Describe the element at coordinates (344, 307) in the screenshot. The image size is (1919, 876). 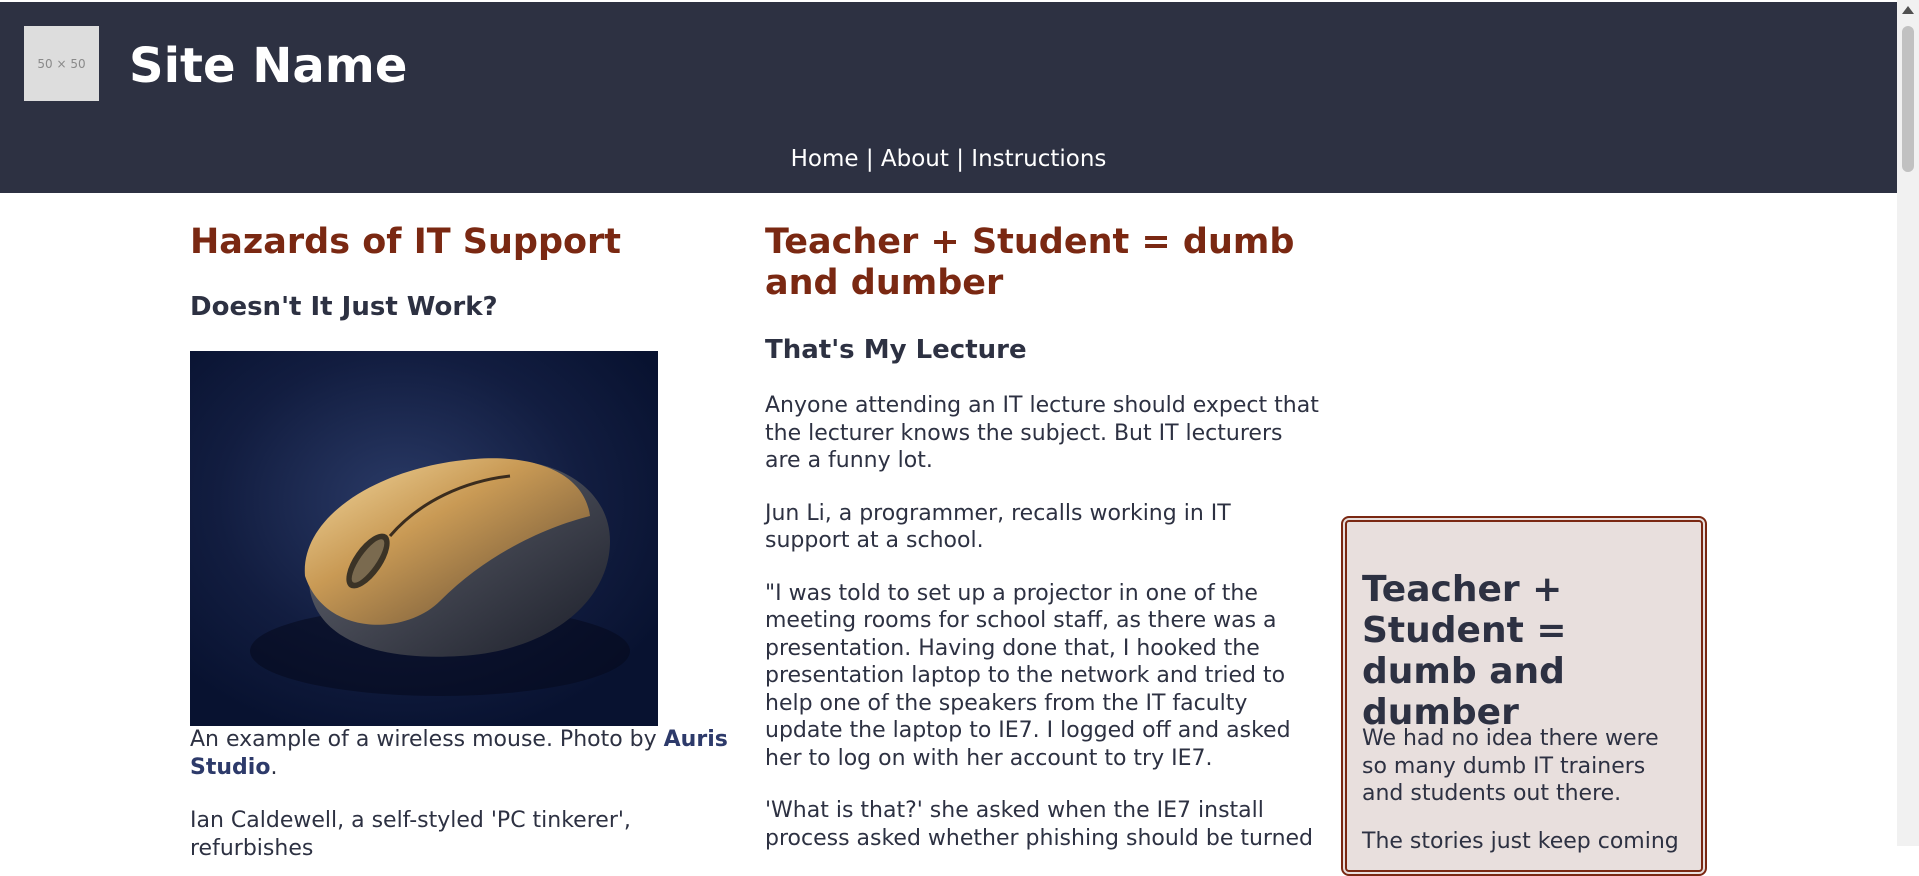
I see `article-subtitle: Doesn't It Just Work?` at that location.